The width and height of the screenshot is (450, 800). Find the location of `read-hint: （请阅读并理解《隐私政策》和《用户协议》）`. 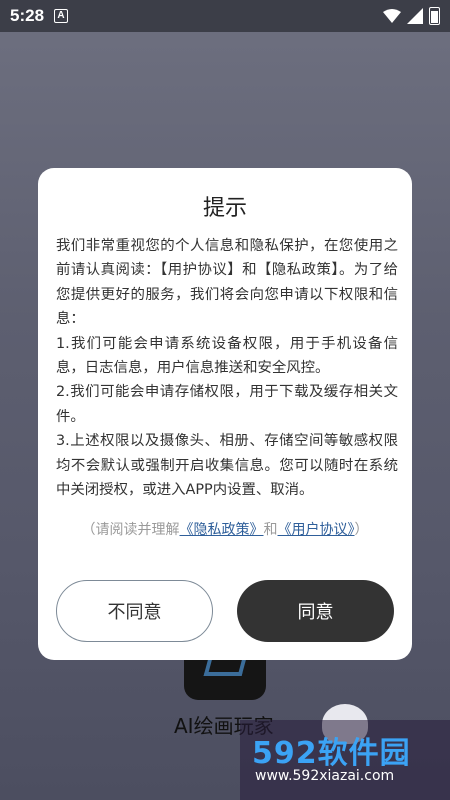

read-hint: （请阅读并理解《隐私政策》和《用户协议》） is located at coordinates (225, 529).